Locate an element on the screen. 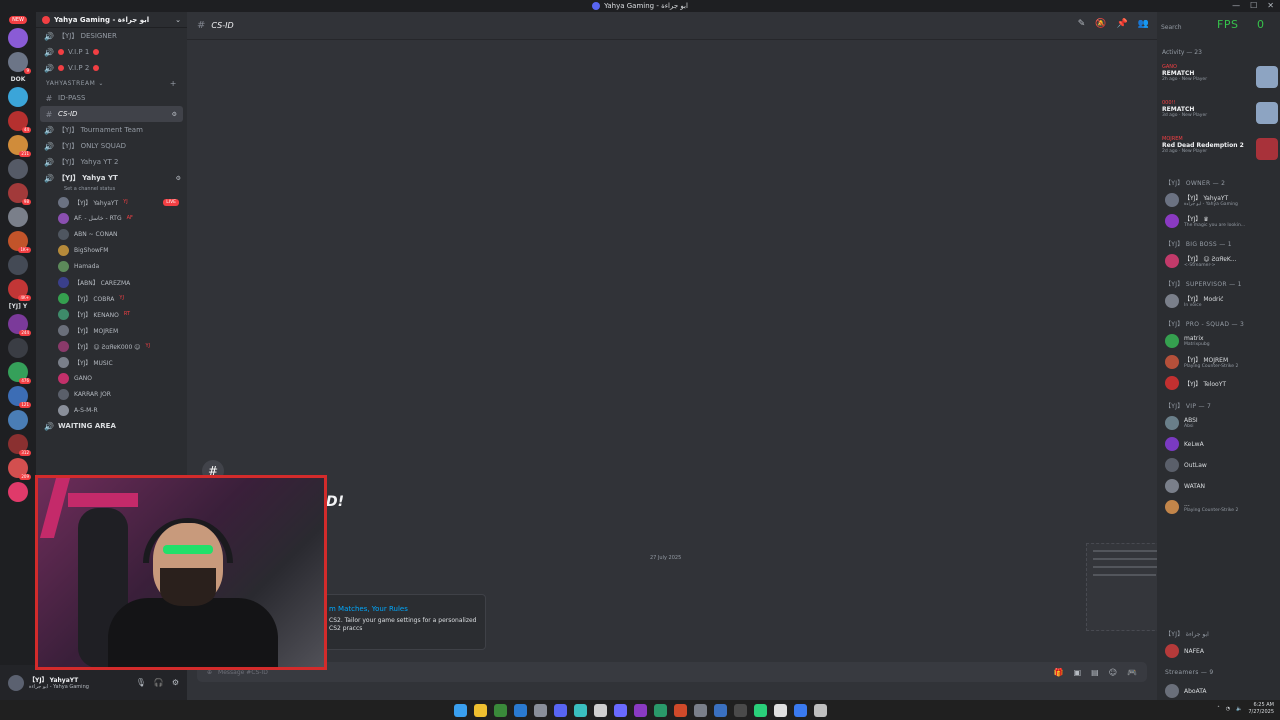 The height and width of the screenshot is (720, 1280). voice-channel-yahya-yt2: 🔊 【YJ】 Yahya YT 2 is located at coordinates (111, 162).